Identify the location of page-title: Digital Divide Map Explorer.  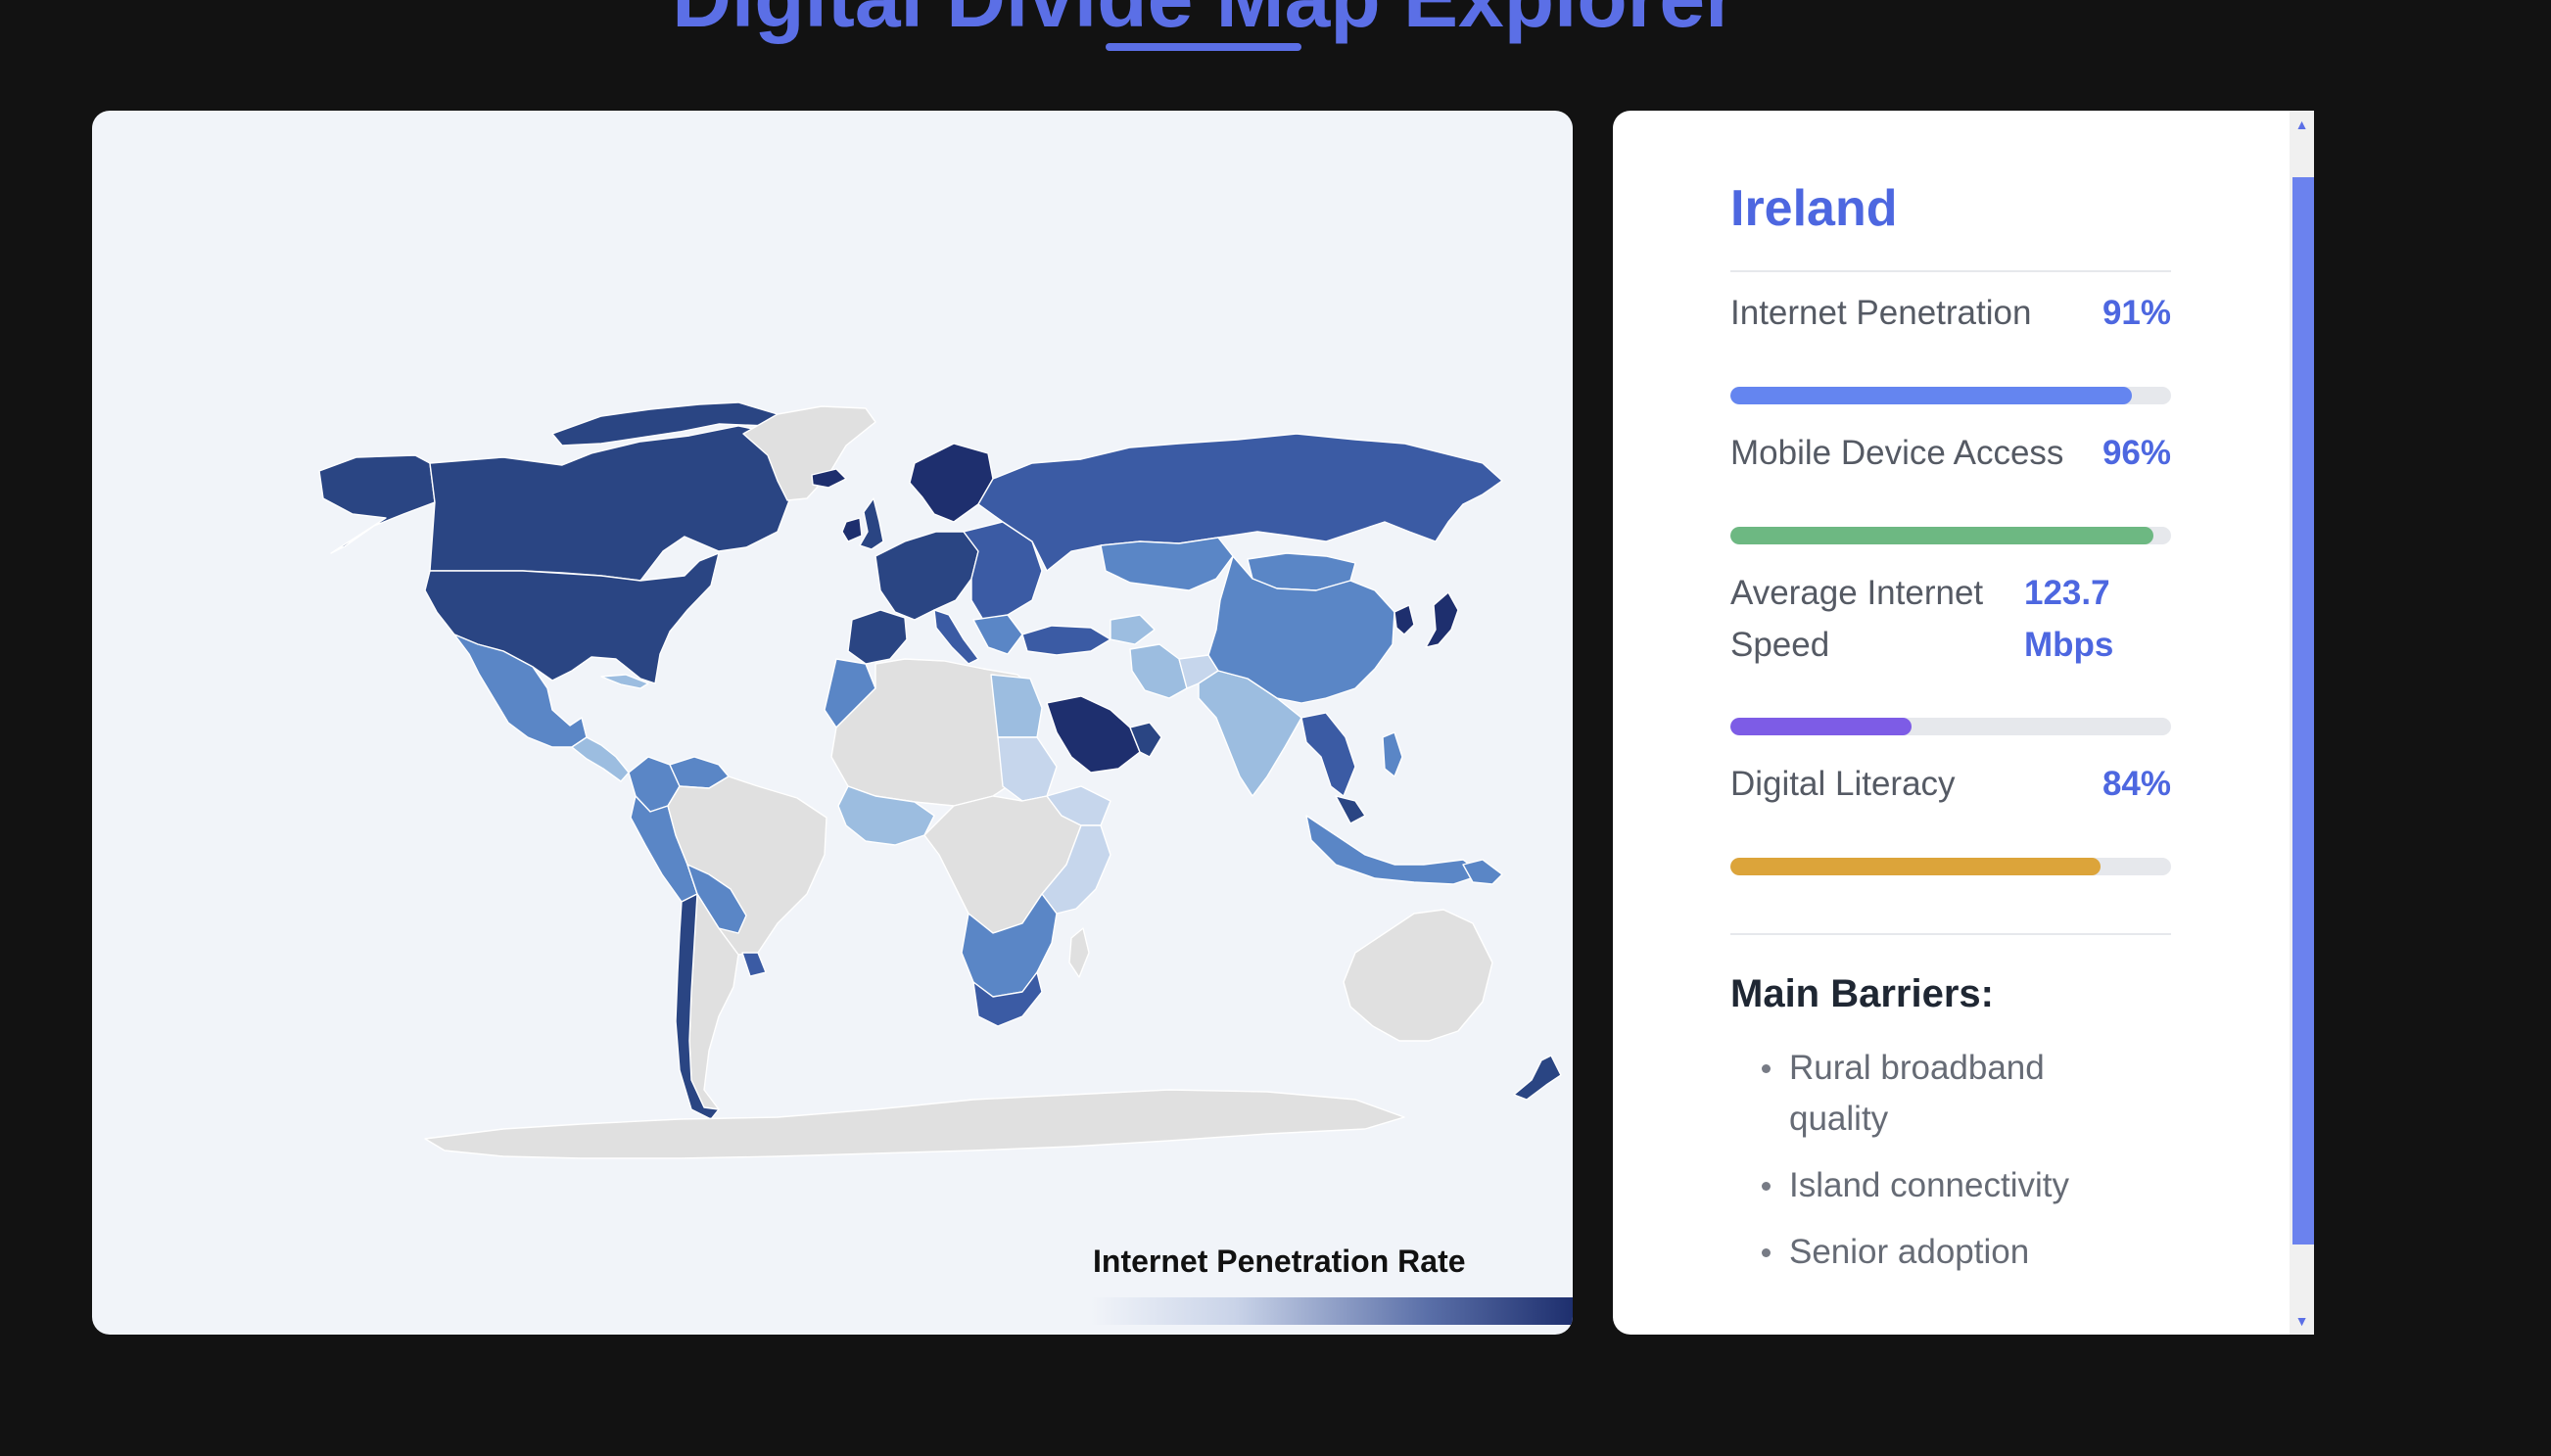
(1204, 24).